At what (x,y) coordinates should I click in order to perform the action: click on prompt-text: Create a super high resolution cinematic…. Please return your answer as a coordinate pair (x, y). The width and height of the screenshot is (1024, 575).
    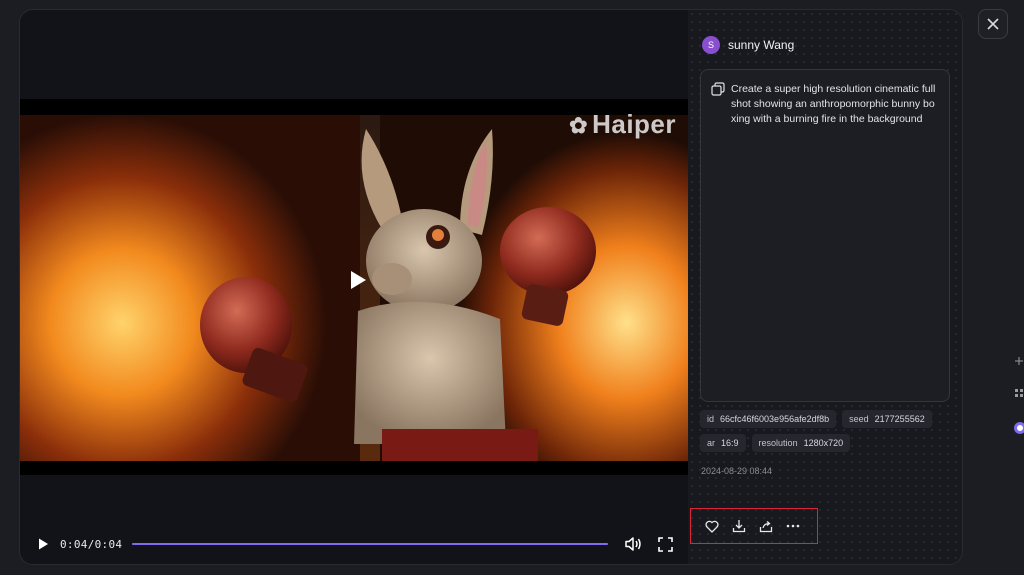
    Looking at the image, I should click on (833, 104).